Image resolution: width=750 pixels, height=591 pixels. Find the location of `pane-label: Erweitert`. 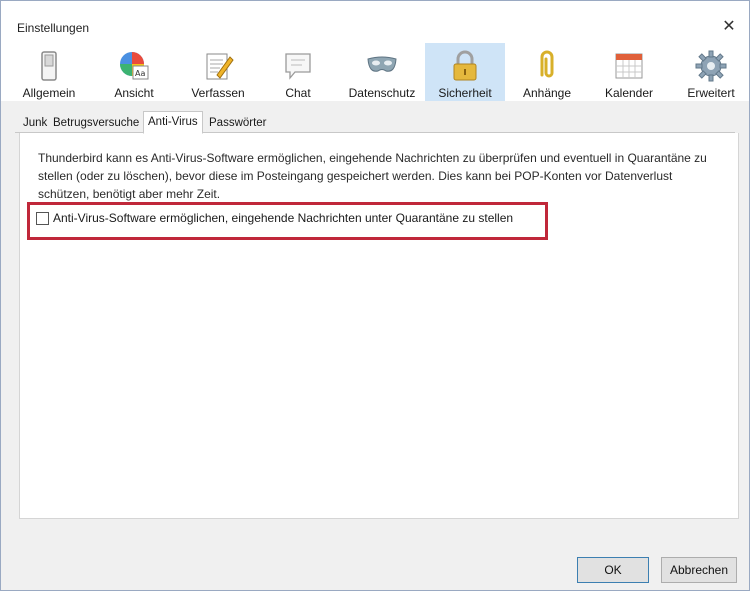

pane-label: Erweitert is located at coordinates (711, 93).